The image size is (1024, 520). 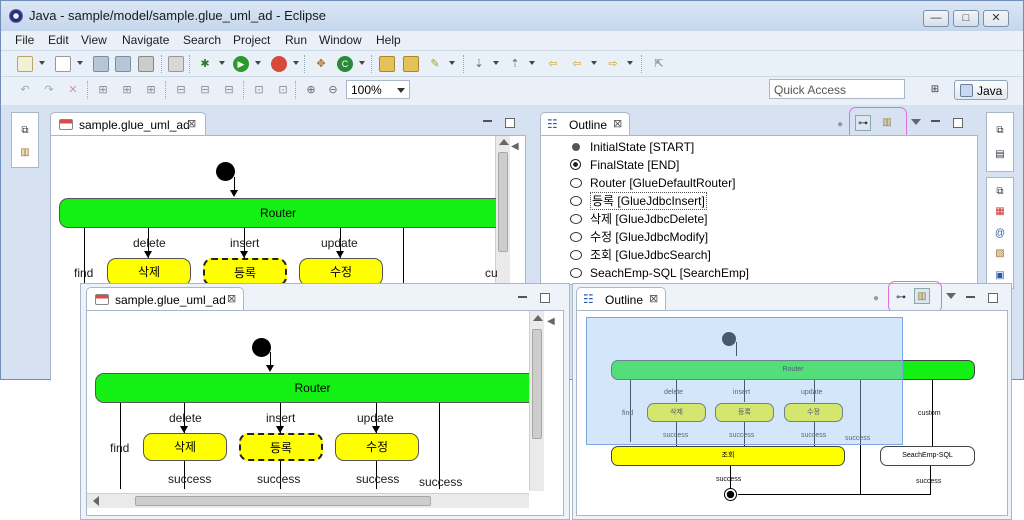 What do you see at coordinates (73, 90) in the screenshot?
I see `delete-icon: ✕` at bounding box center [73, 90].